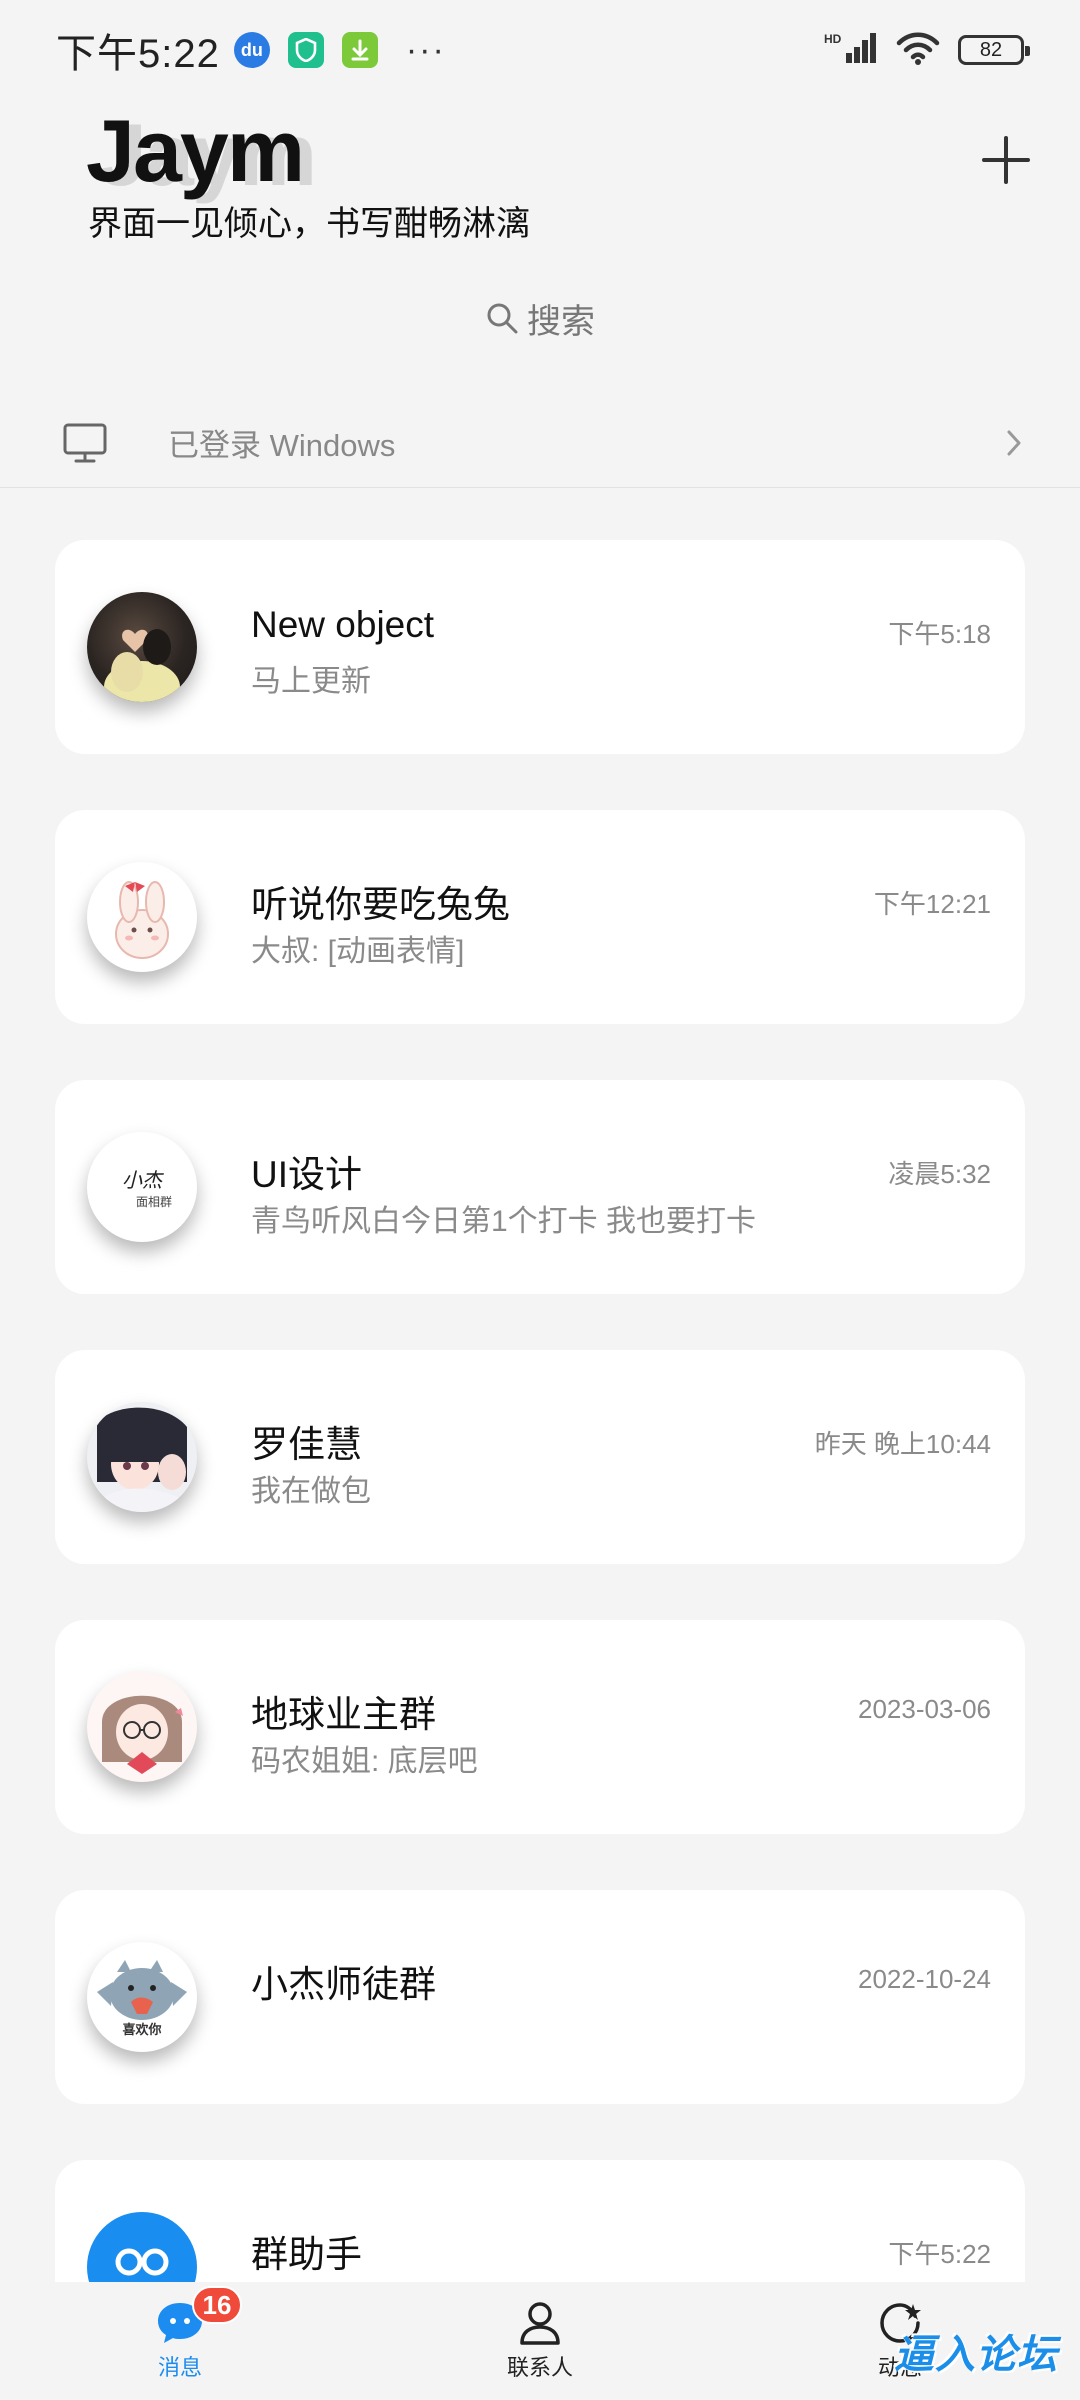  I want to click on chat-time: 2022-10-24, so click(924, 1979).